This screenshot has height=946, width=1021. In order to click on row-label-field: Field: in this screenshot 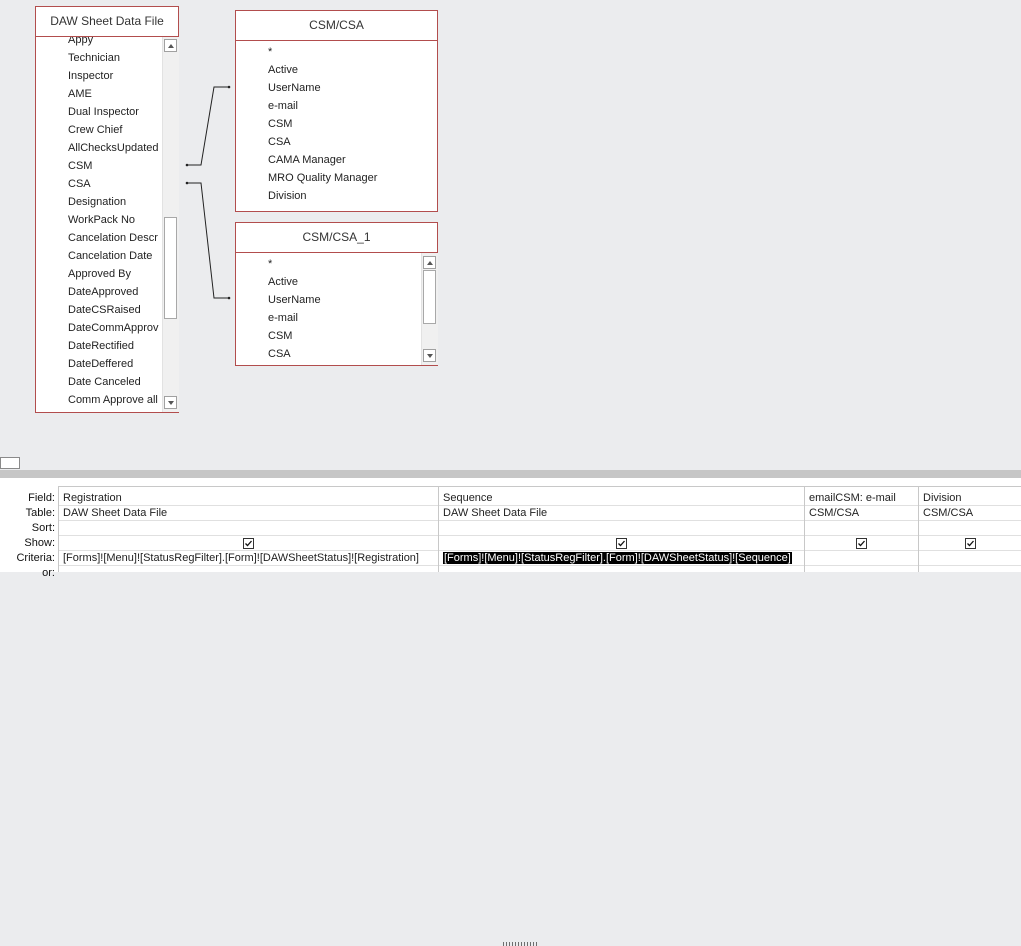, I will do `click(41, 498)`.